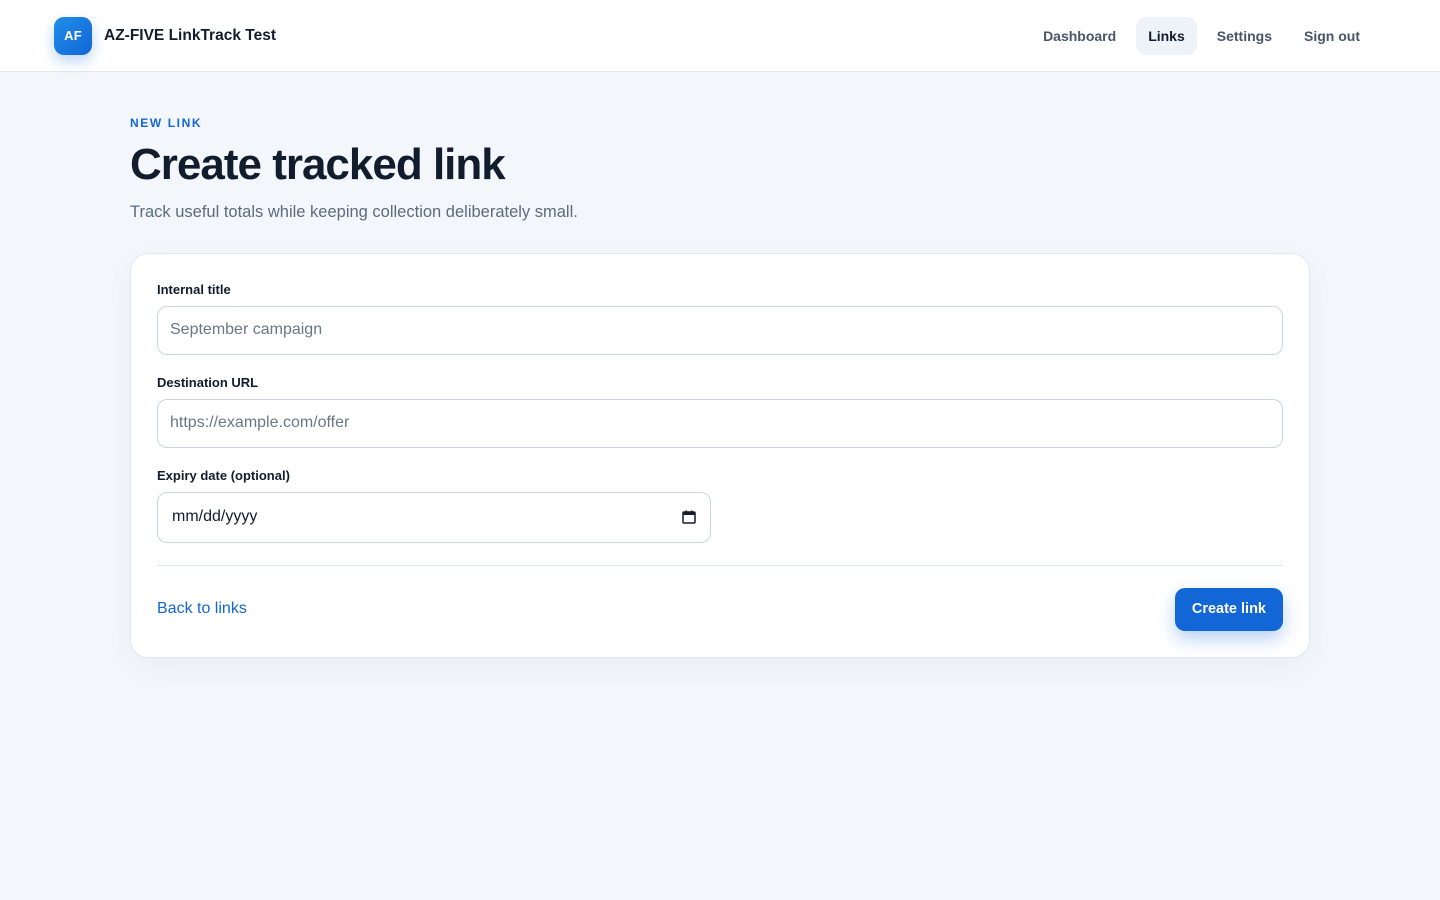 Image resolution: width=1440 pixels, height=900 pixels. I want to click on app-name: AZ-FIVE LinkTrack Test, so click(190, 36).